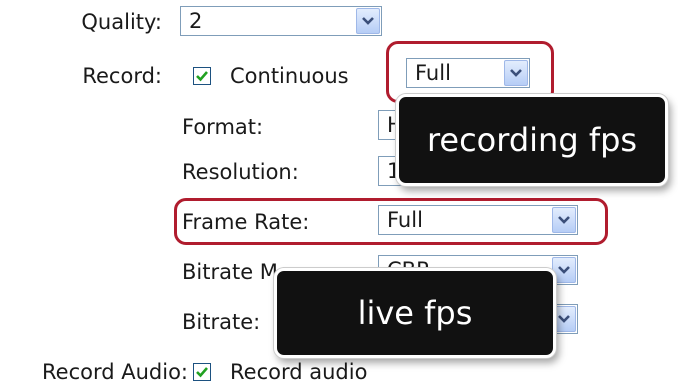 The image size is (678, 387). Describe the element at coordinates (532, 140) in the screenshot. I see `recording-fps-callout: recording fps` at that location.